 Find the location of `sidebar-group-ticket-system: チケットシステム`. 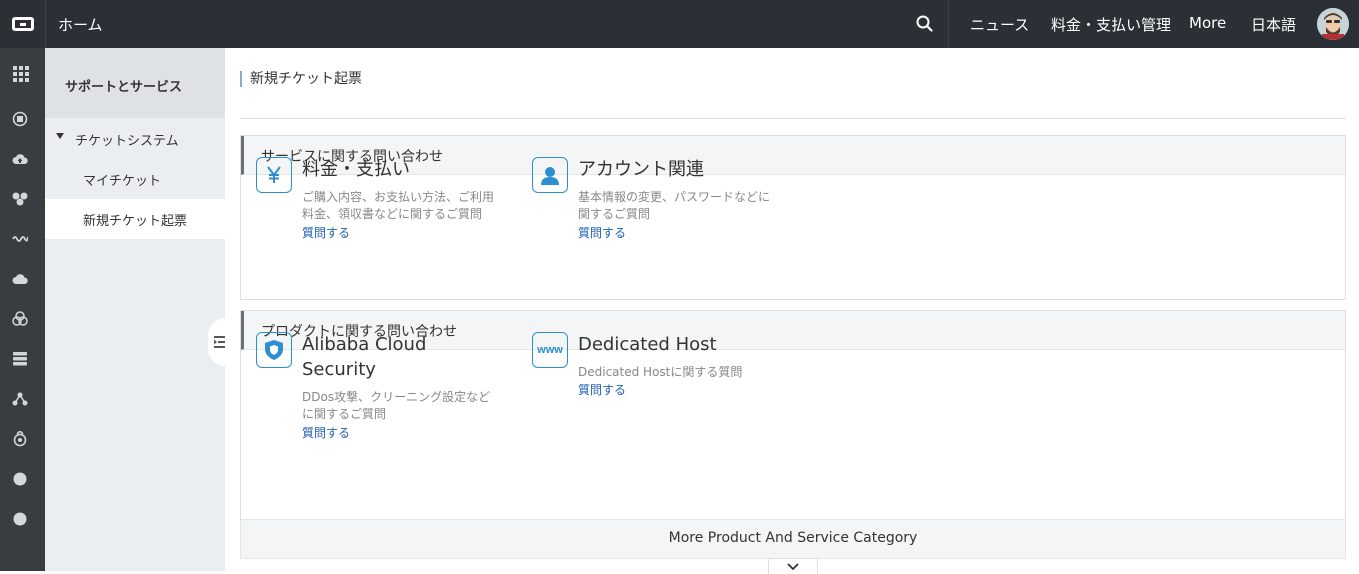

sidebar-group-ticket-system: チケットシステム is located at coordinates (135, 139).